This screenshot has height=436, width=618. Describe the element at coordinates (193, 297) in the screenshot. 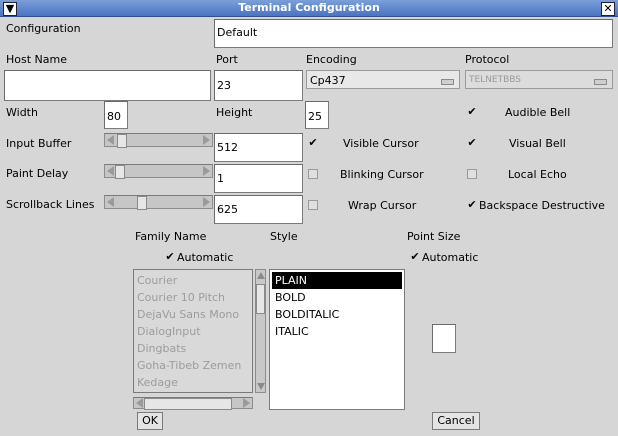

I see `list-item: Courier 10 Pitch` at that location.